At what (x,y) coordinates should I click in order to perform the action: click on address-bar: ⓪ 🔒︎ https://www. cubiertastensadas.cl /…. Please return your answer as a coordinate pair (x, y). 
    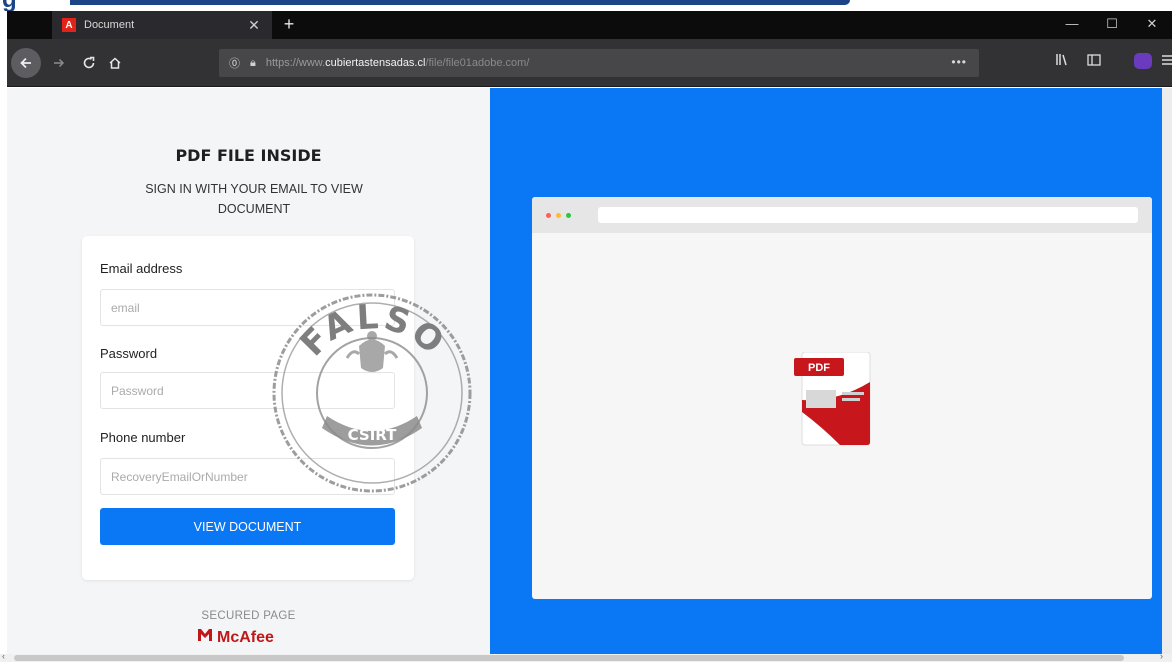
    Looking at the image, I should click on (599, 63).